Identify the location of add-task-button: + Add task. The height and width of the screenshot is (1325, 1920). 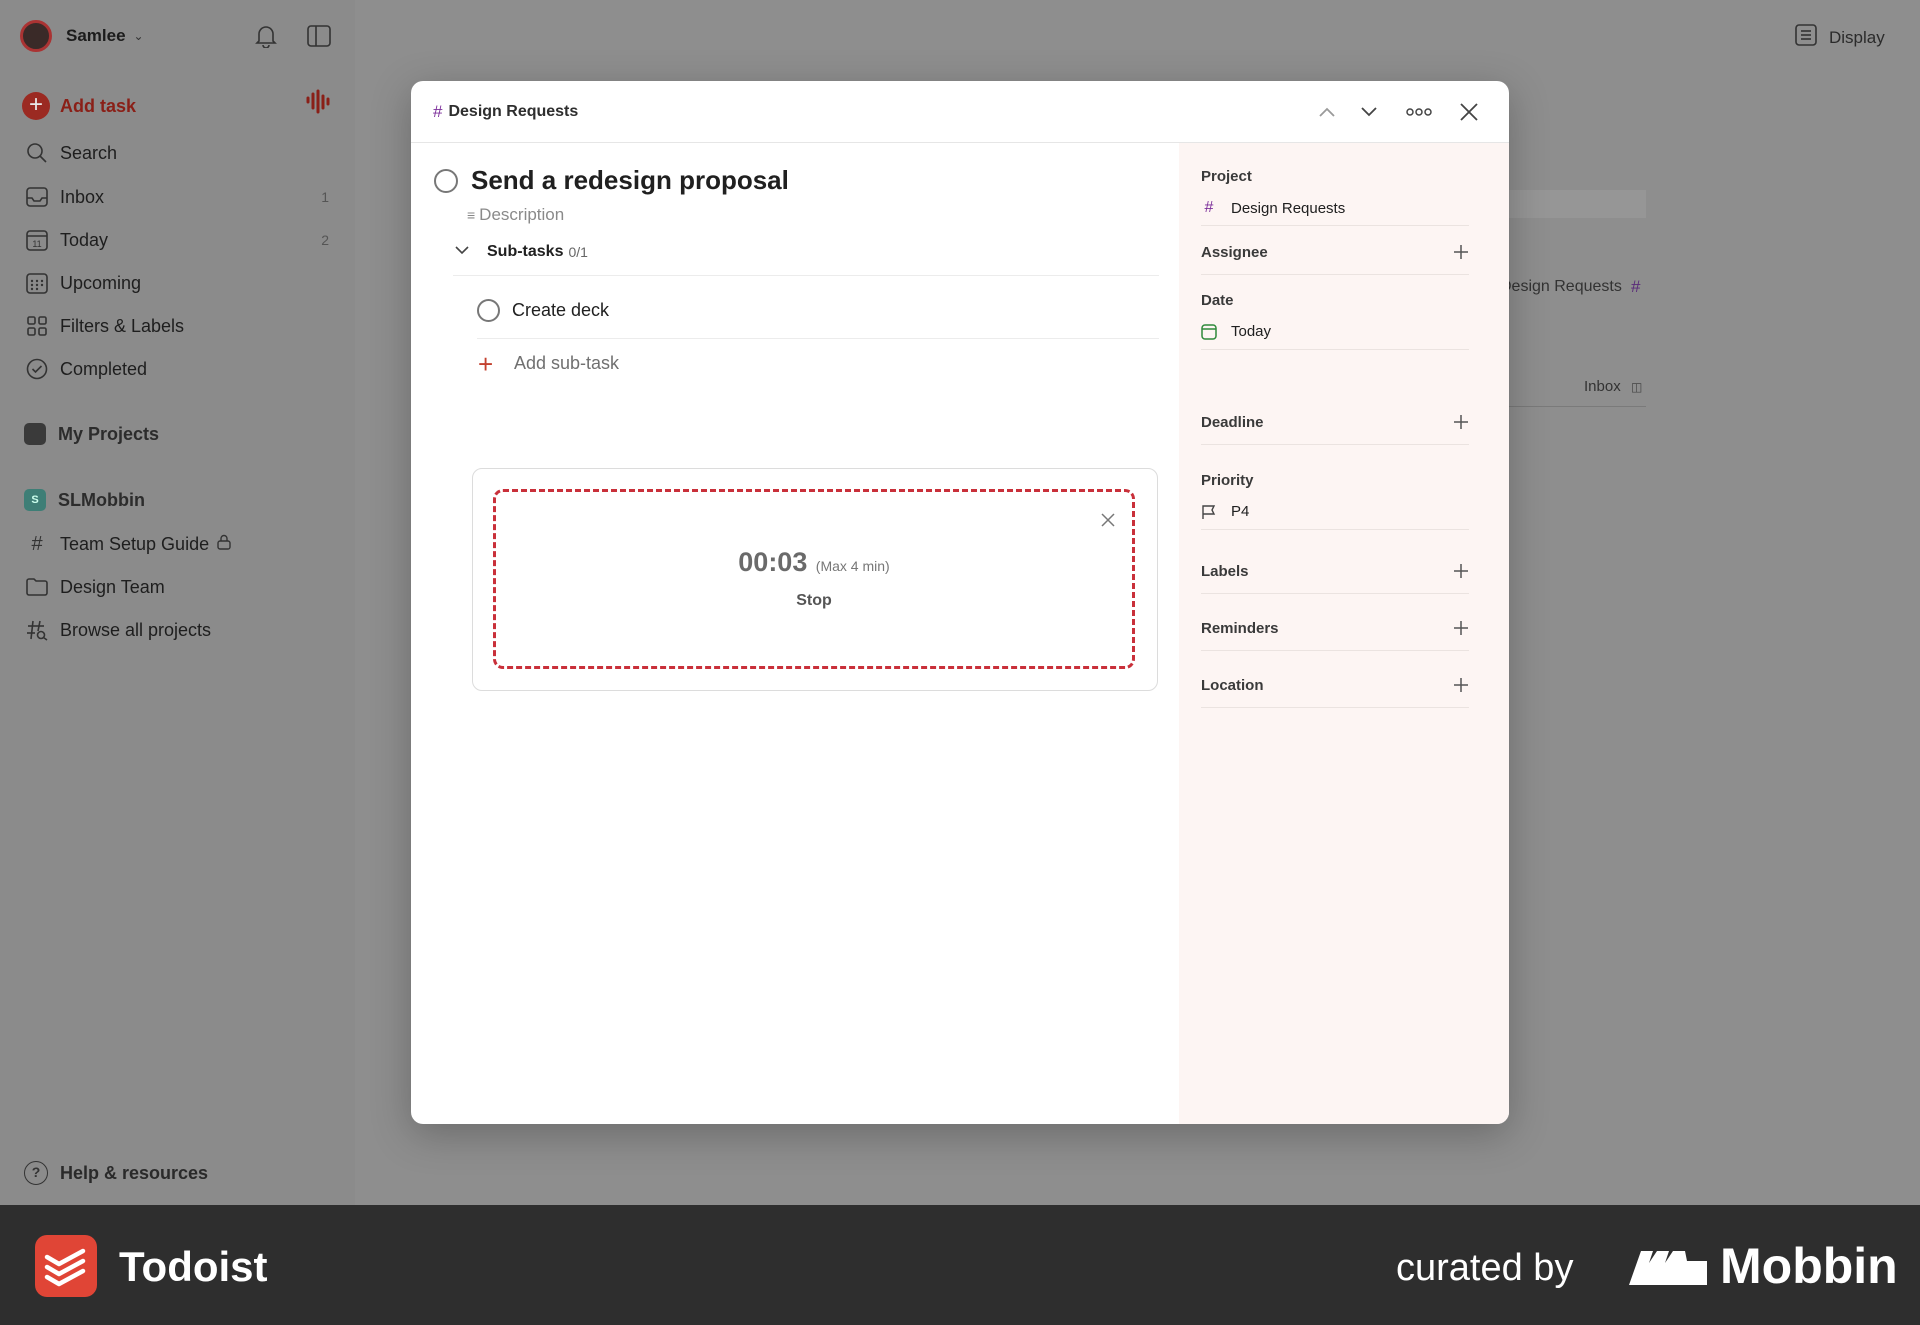
(79, 106).